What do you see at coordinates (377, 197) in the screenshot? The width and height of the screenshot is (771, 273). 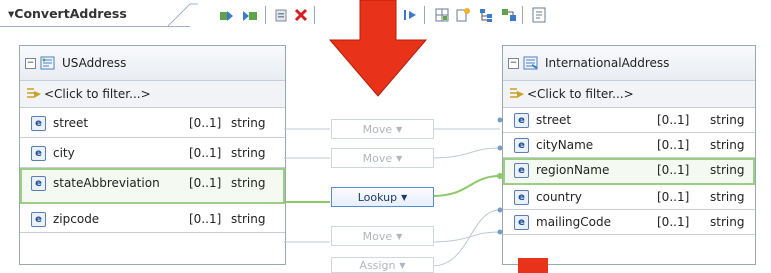 I see `transform-label: Lookup` at bounding box center [377, 197].